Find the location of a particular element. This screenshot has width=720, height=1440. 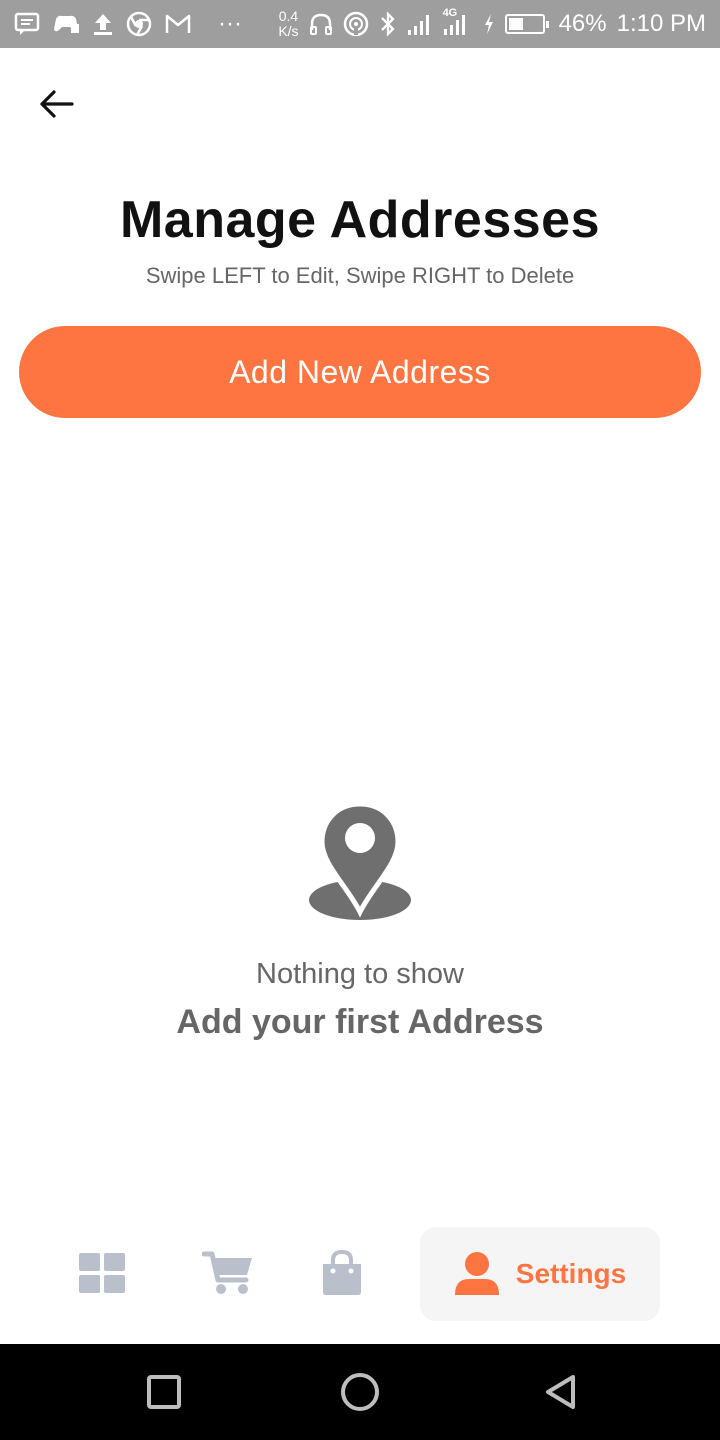

upload-icon is located at coordinates (103, 24).